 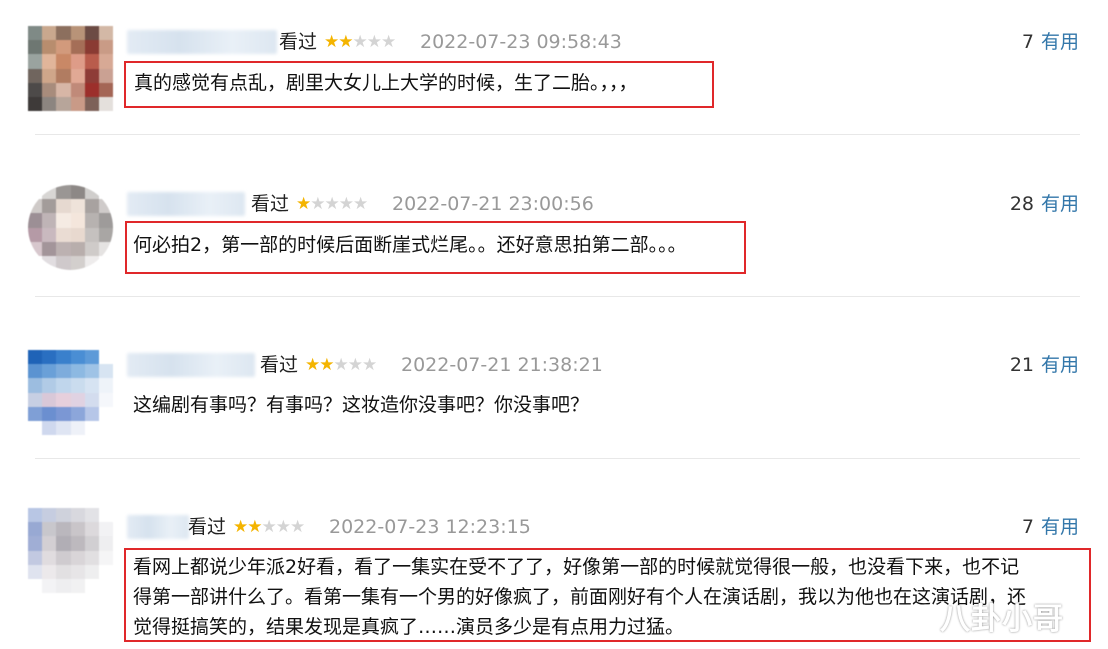 What do you see at coordinates (1002, 619) in the screenshot?
I see `watermark: 八卦小哥` at bounding box center [1002, 619].